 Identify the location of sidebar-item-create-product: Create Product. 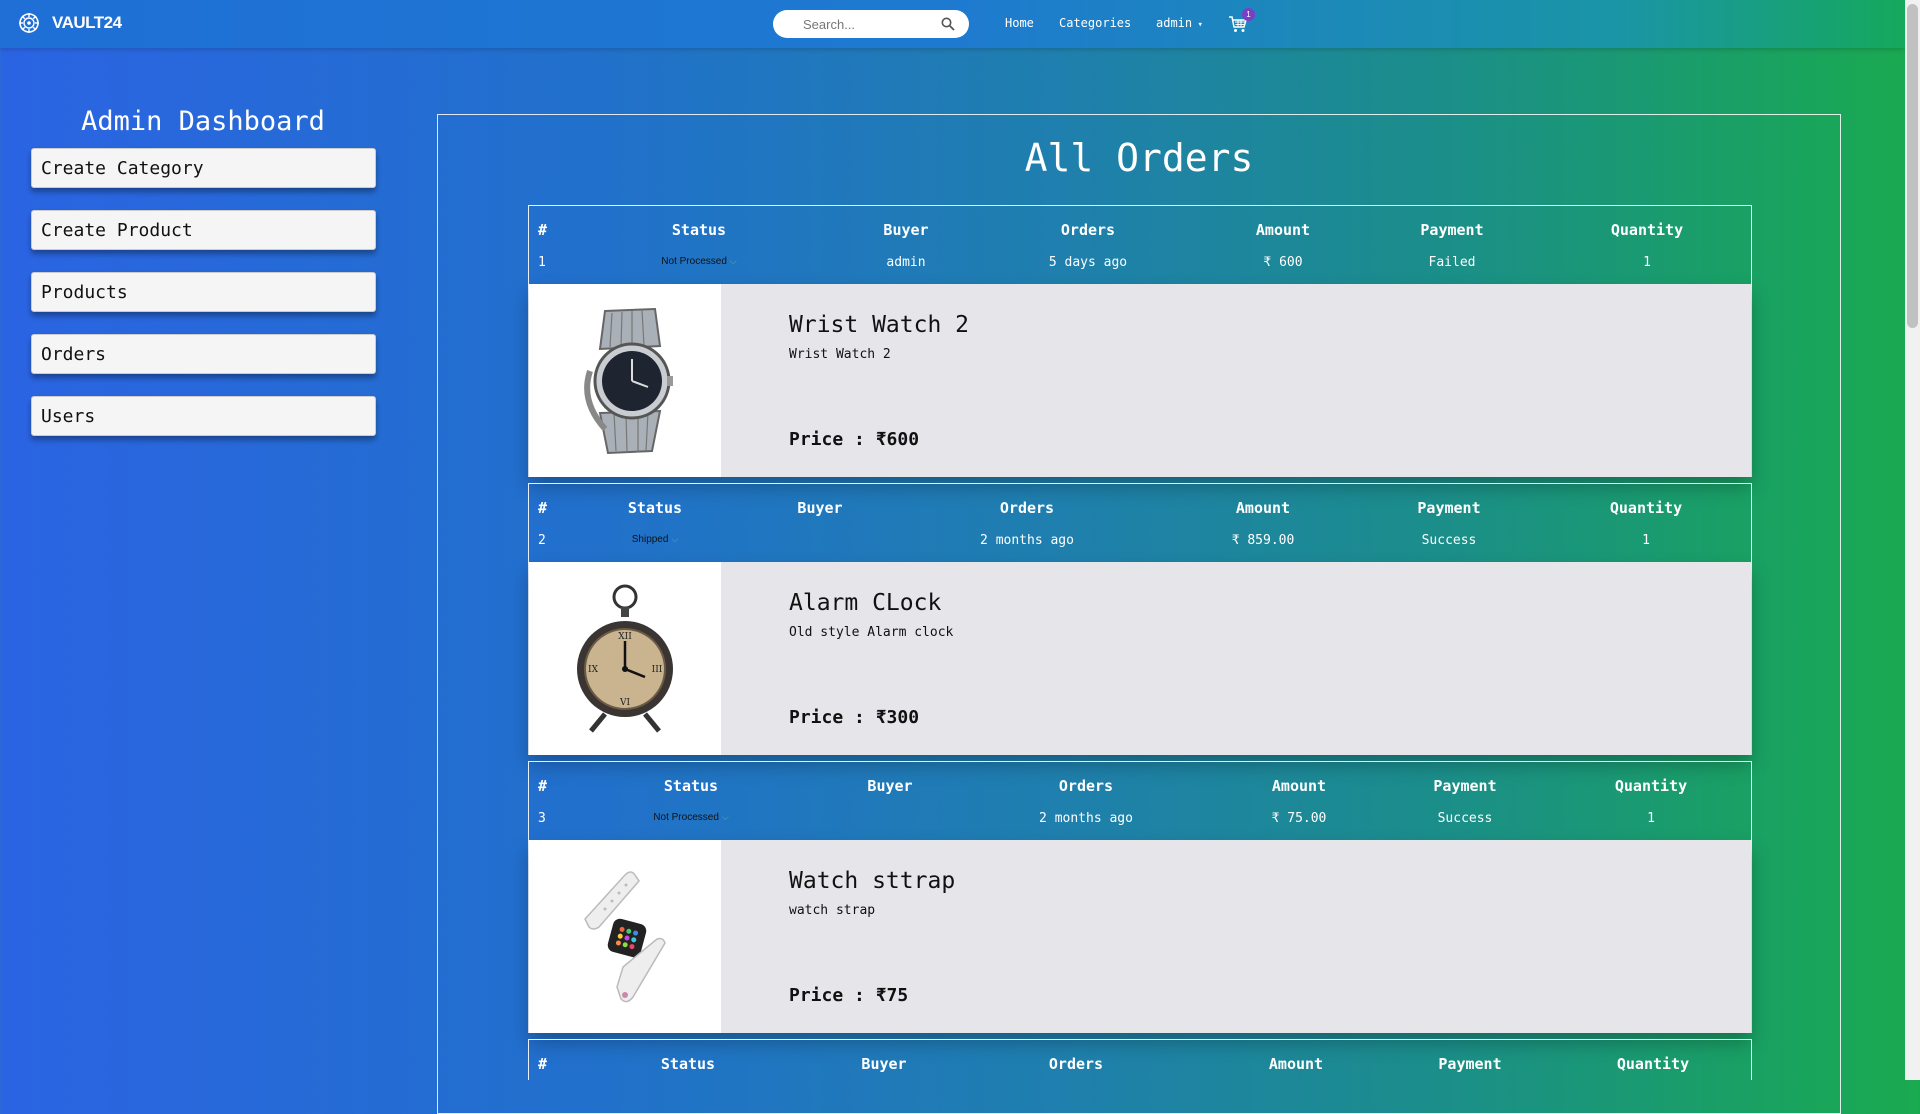
(203, 230).